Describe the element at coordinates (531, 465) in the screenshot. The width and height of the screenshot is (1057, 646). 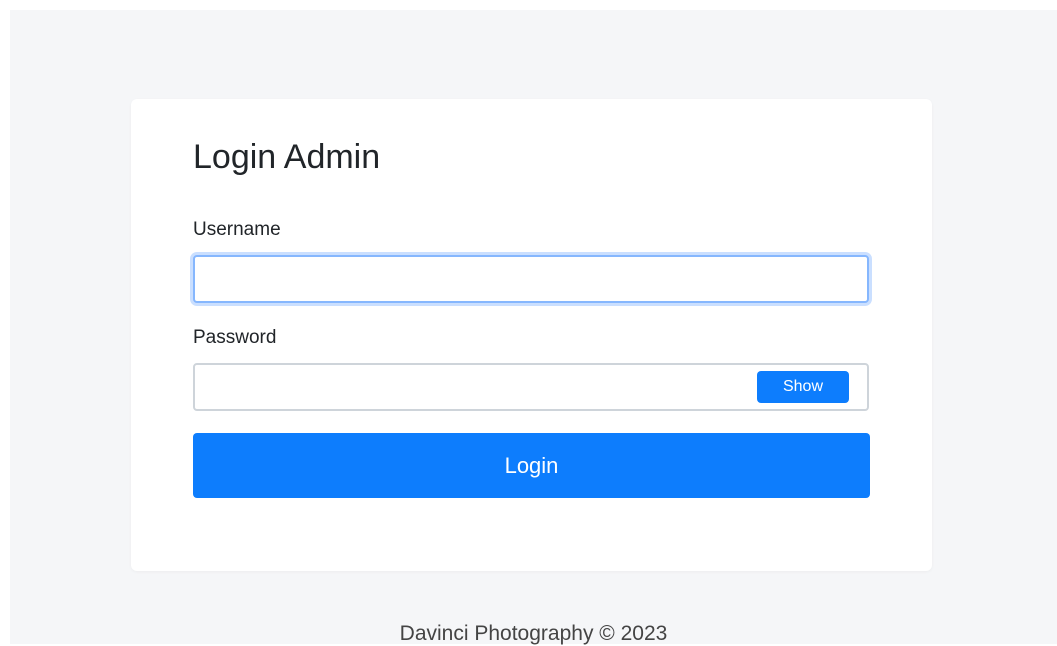
I see `login-button: Login` at that location.